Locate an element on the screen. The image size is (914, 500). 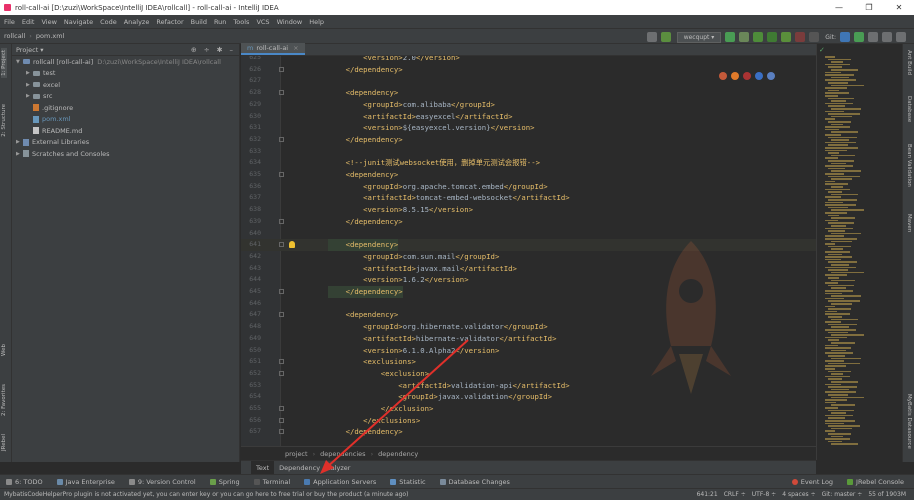
coverage-icon is located at coordinates (758, 37).